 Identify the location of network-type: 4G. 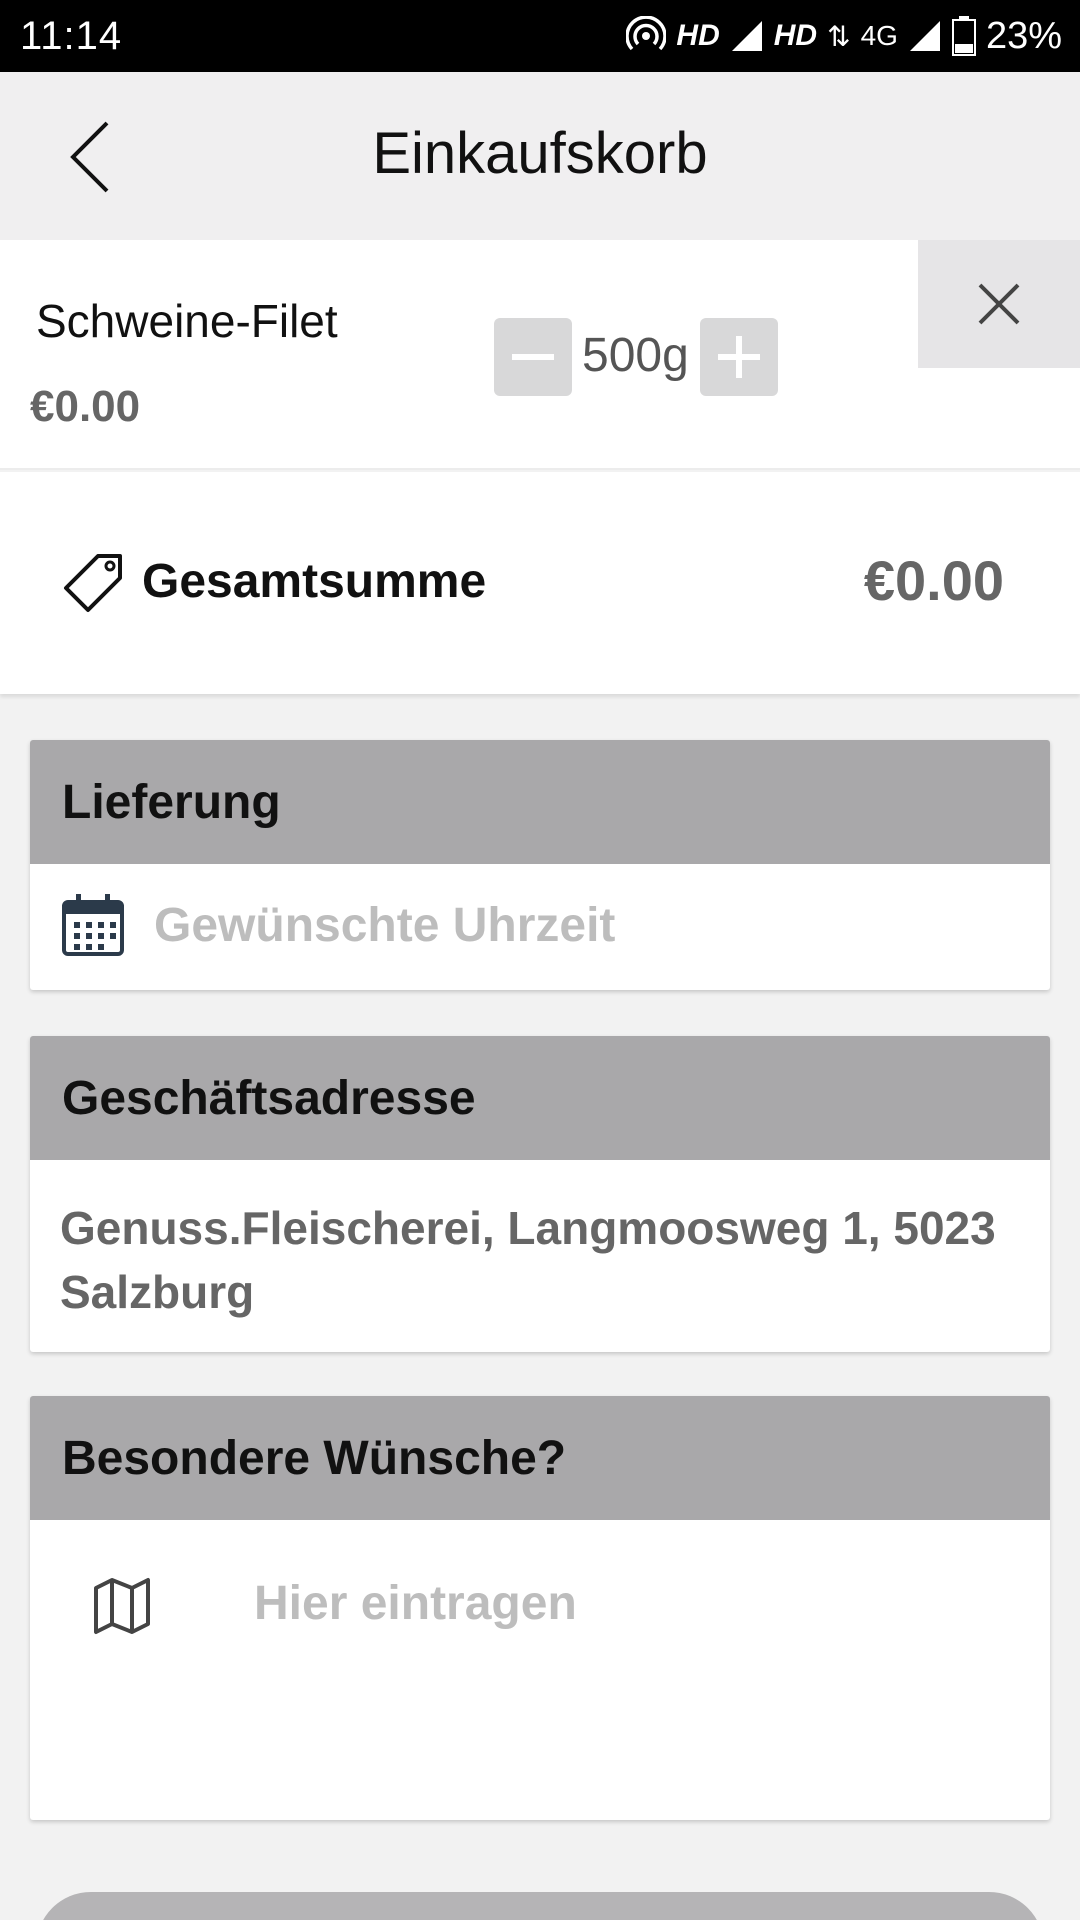
(879, 35).